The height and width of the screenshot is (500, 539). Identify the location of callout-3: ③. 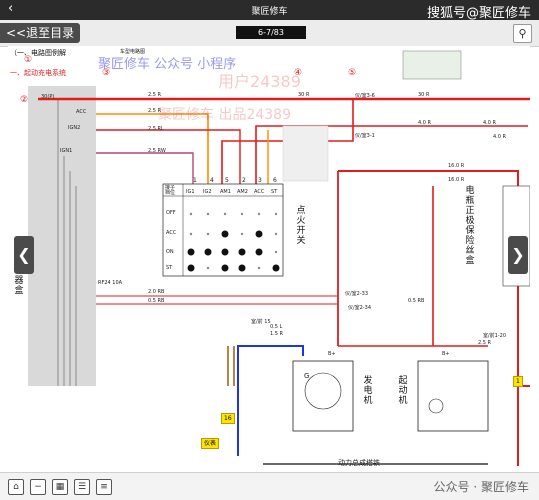
(106, 73).